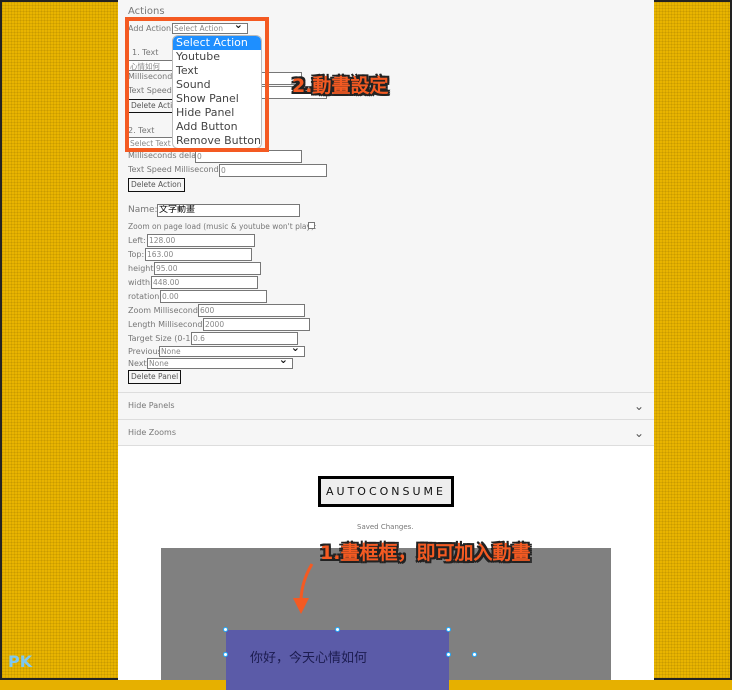 This screenshot has height=690, width=732. I want to click on zoom-ms-label: Zoom Milliseconds:, so click(166, 310).